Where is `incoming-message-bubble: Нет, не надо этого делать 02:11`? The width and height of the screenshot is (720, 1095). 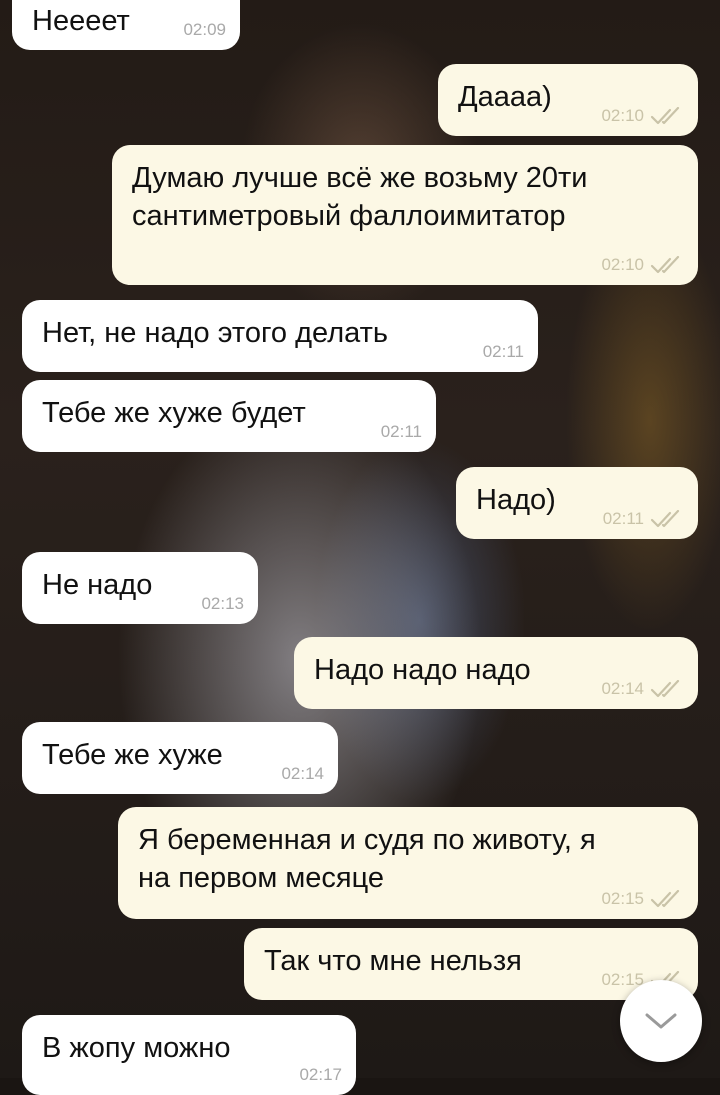
incoming-message-bubble: Нет, не надо этого делать 02:11 is located at coordinates (280, 336).